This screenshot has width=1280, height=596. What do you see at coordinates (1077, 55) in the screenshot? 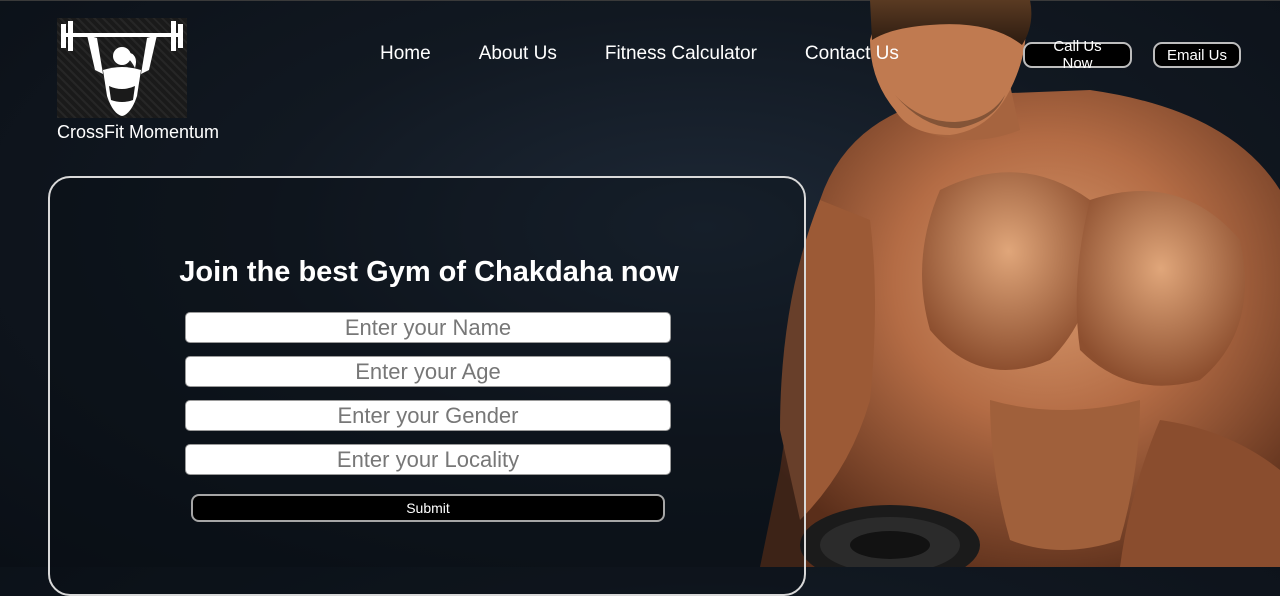
I see `call-us-button: Call Us Now` at bounding box center [1077, 55].